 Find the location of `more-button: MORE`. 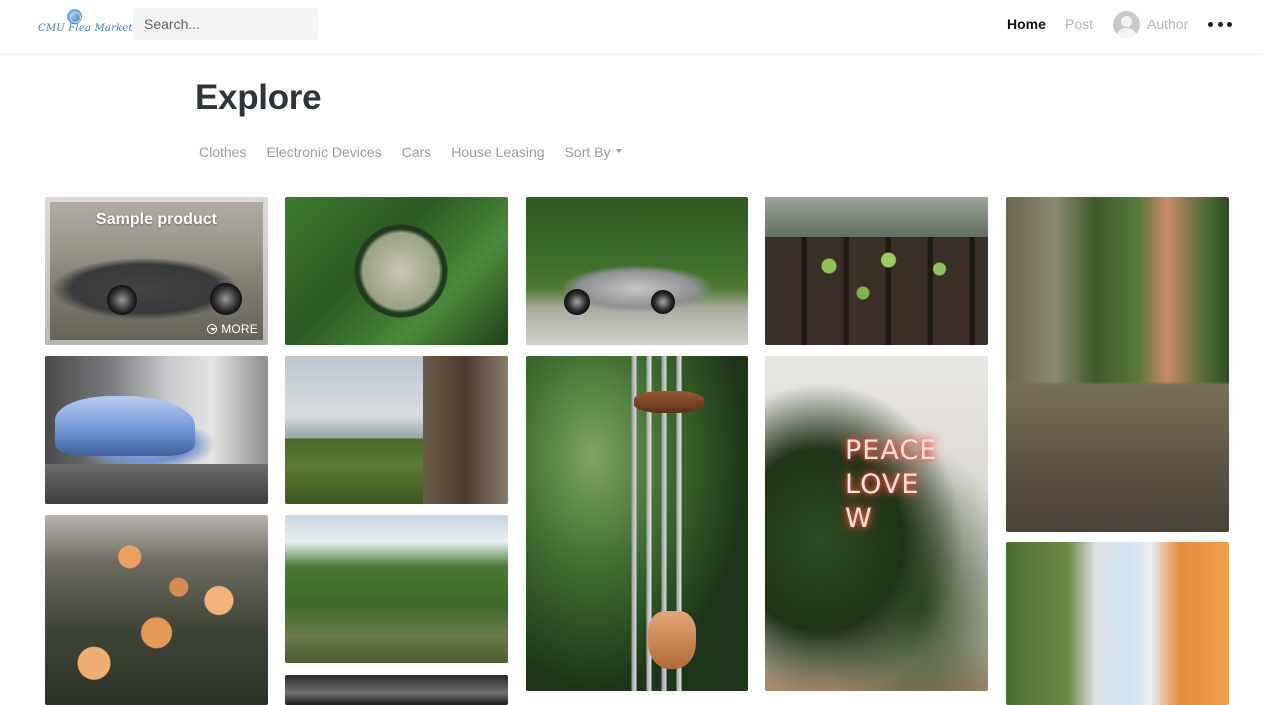

more-button: MORE is located at coordinates (232, 329).